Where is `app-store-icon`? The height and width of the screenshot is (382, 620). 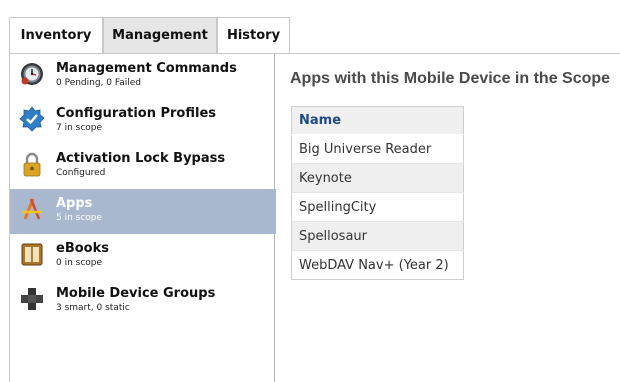 app-store-icon is located at coordinates (32, 209).